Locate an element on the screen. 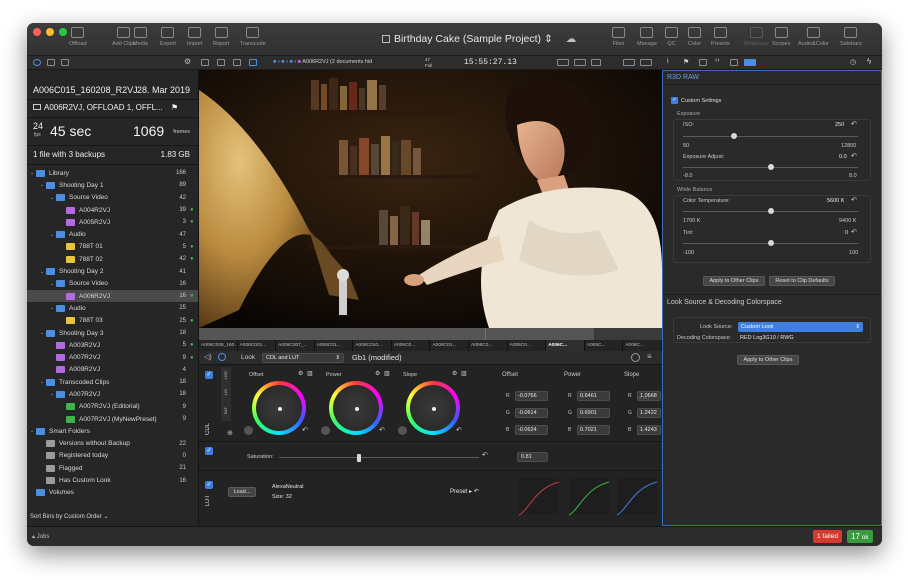  tree-item: A004R2VJ 39 ● is located at coordinates (112, 210).